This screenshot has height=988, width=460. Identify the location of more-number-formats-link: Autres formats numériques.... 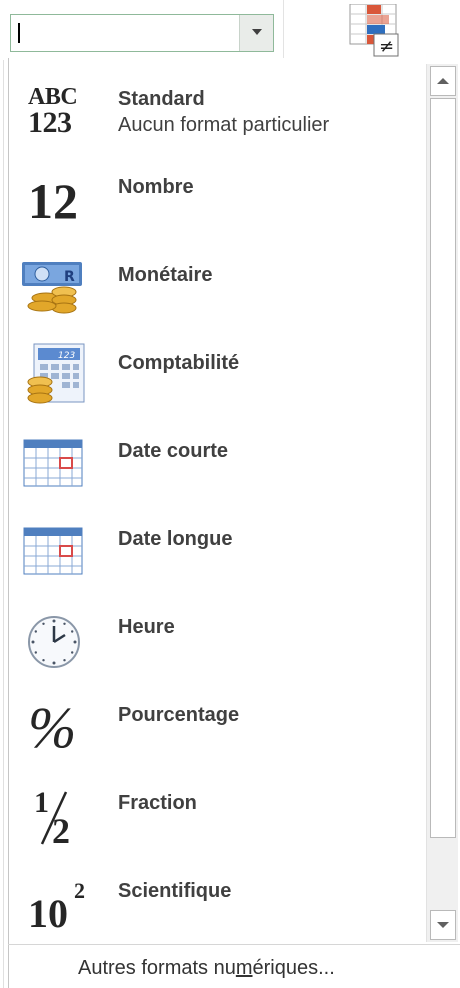
(206, 968).